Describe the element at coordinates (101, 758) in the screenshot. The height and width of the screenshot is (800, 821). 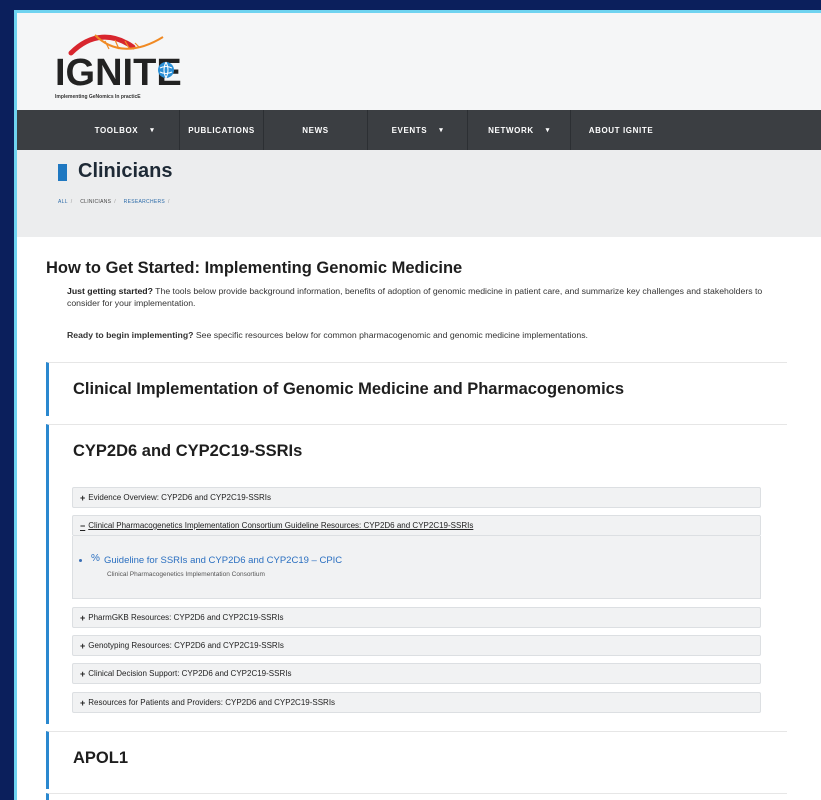
I see `section-title: APOL1` at that location.